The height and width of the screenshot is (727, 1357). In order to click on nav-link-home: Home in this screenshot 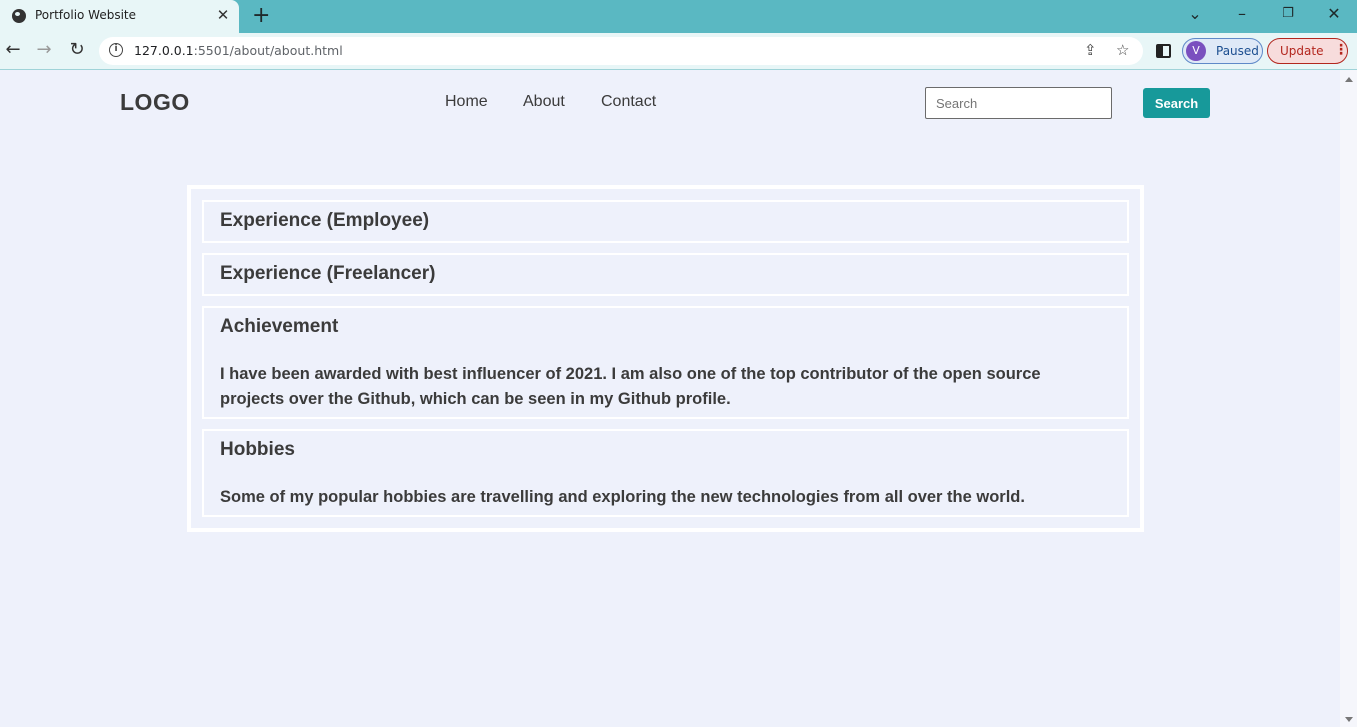, I will do `click(466, 102)`.